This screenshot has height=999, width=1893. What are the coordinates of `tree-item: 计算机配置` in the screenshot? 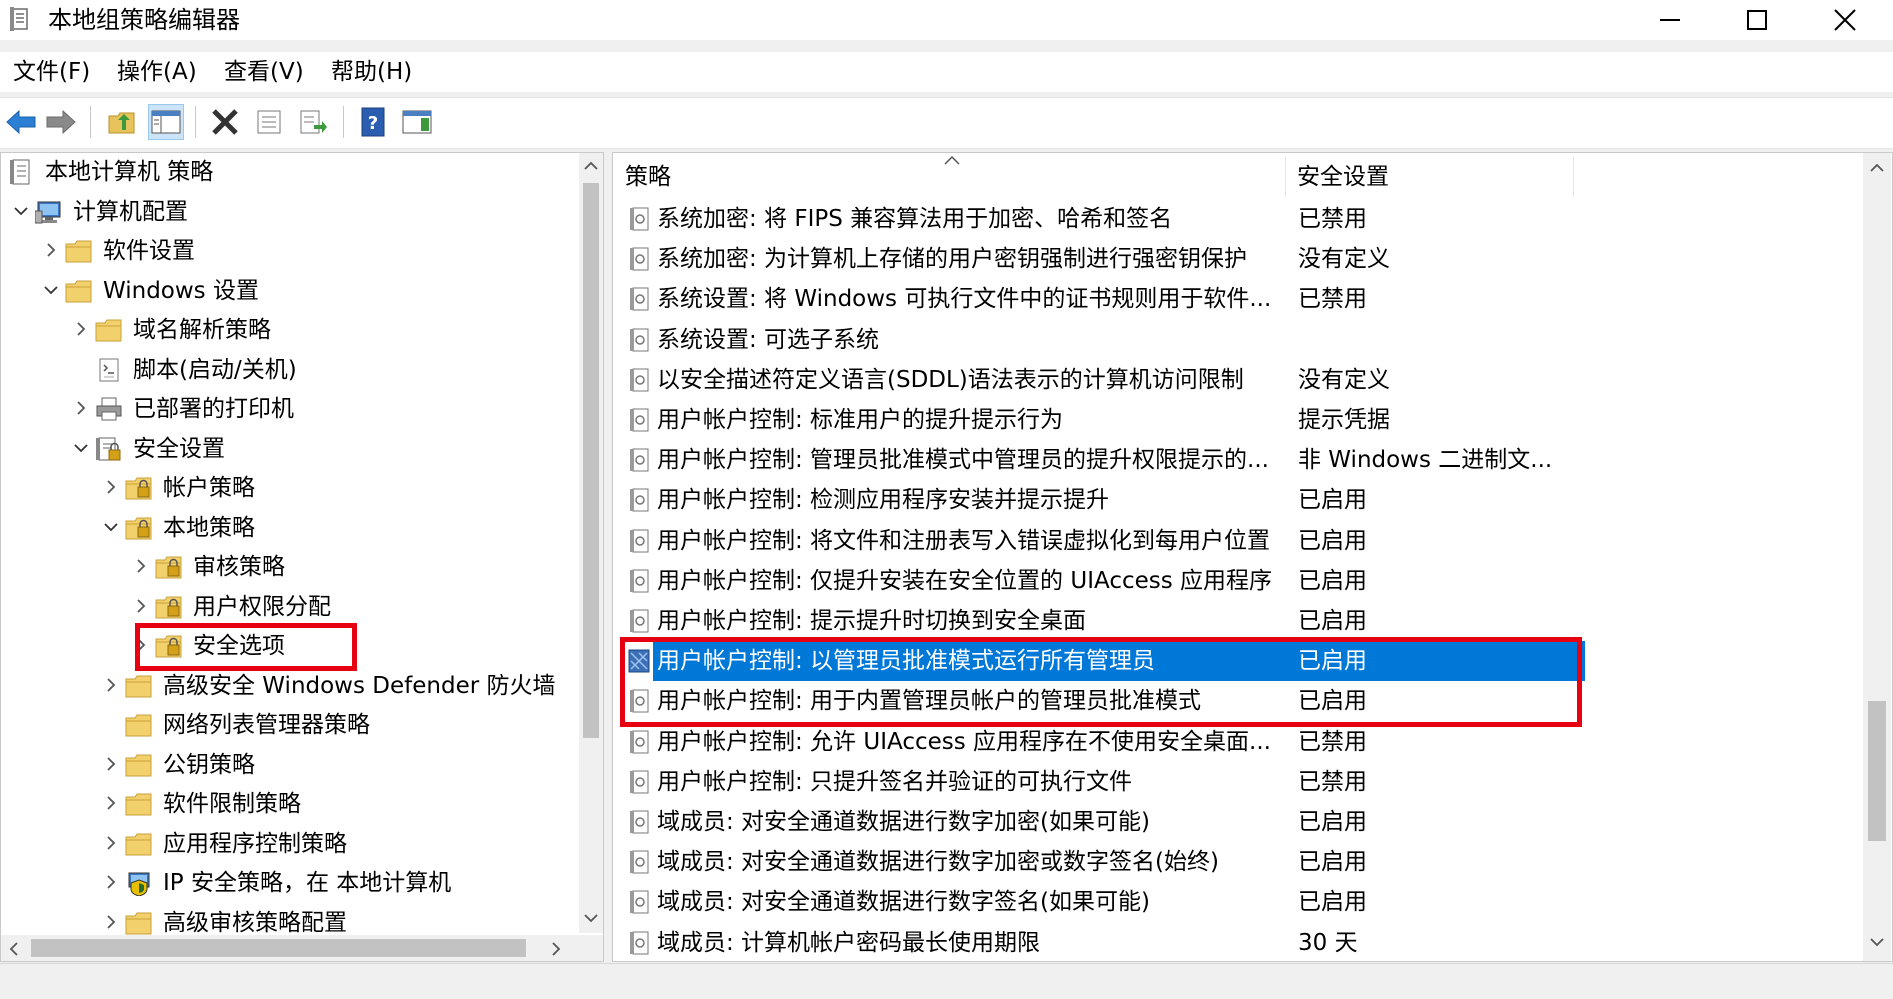 It's located at (286, 212).